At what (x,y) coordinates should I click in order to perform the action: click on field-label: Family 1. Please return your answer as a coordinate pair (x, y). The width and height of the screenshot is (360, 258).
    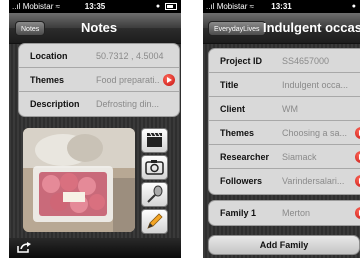
    Looking at the image, I should click on (238, 213).